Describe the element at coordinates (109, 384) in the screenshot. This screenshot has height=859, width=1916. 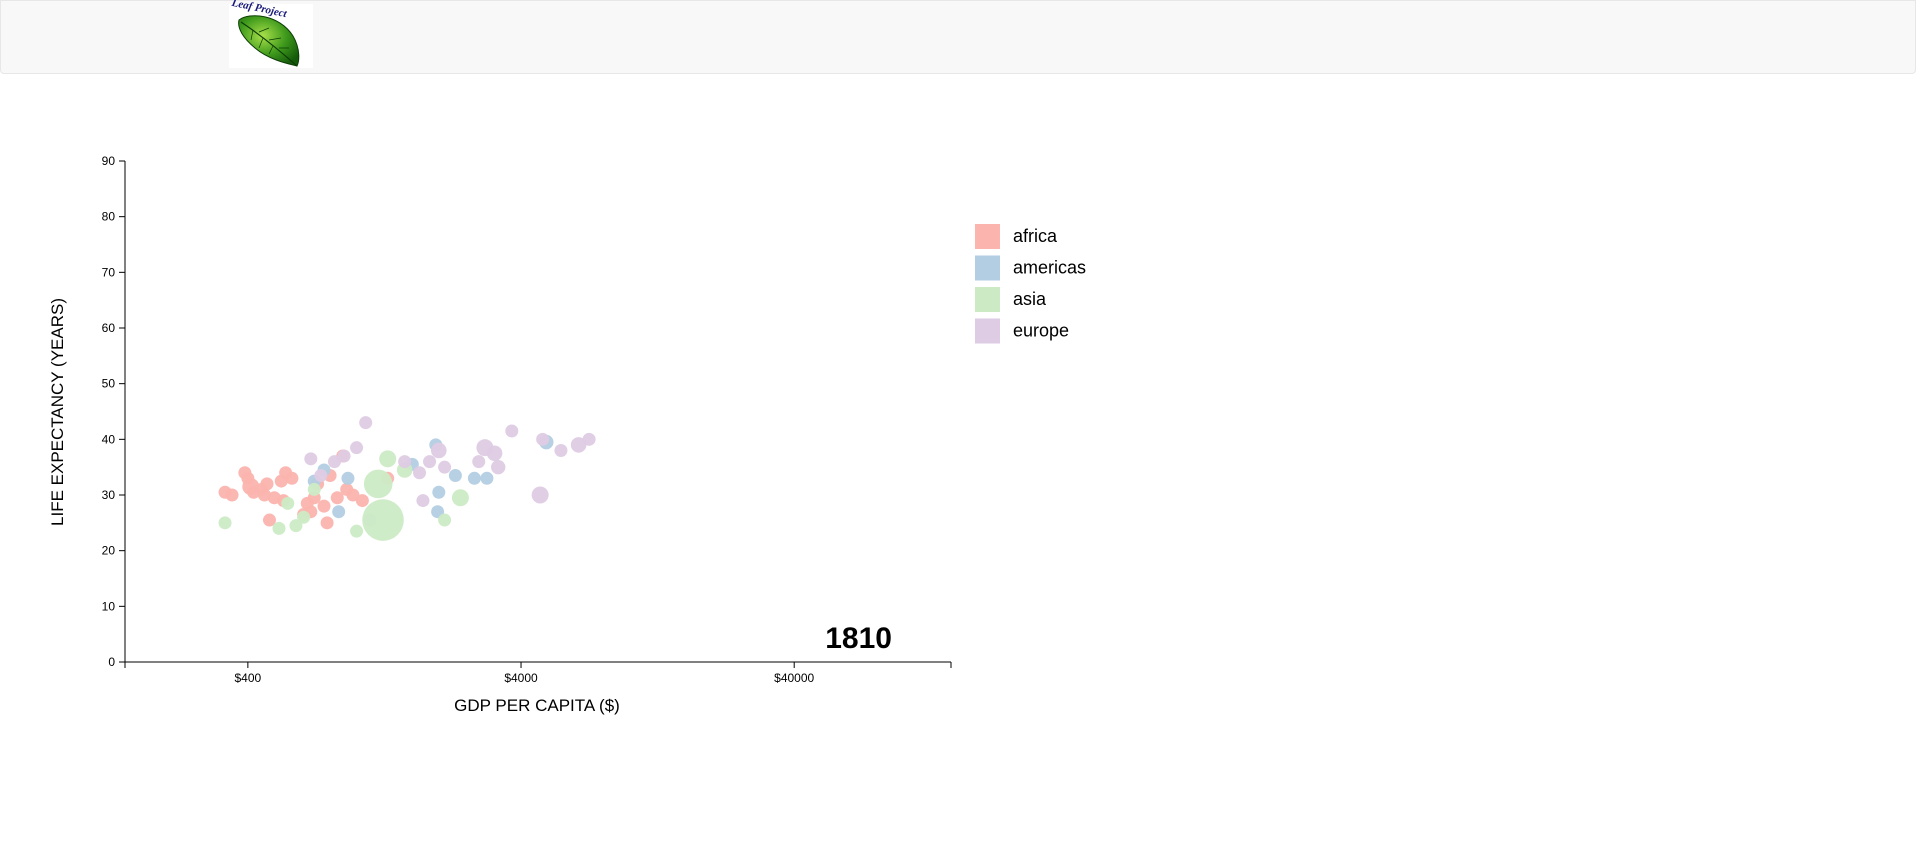
I see `y-tick-label: 50` at that location.